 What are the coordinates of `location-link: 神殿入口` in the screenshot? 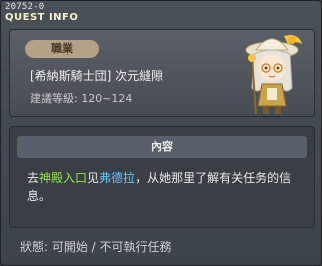 It's located at (63, 178).